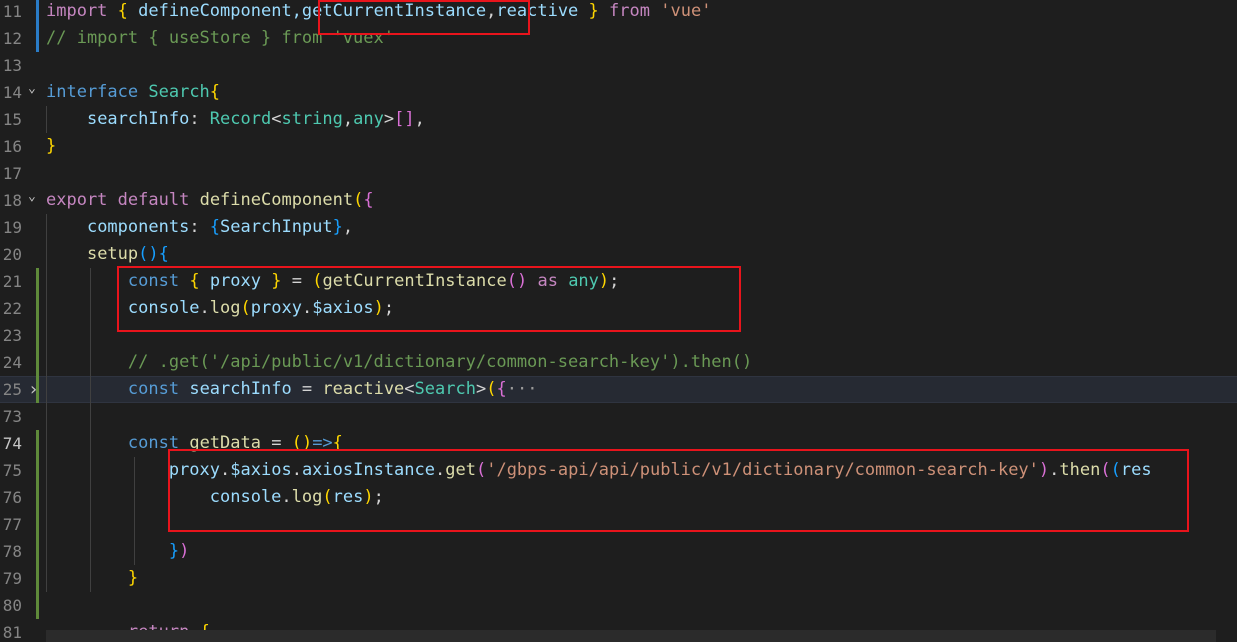 This screenshot has width=1237, height=642. Describe the element at coordinates (12, 227) in the screenshot. I see `line-number: 19` at that location.